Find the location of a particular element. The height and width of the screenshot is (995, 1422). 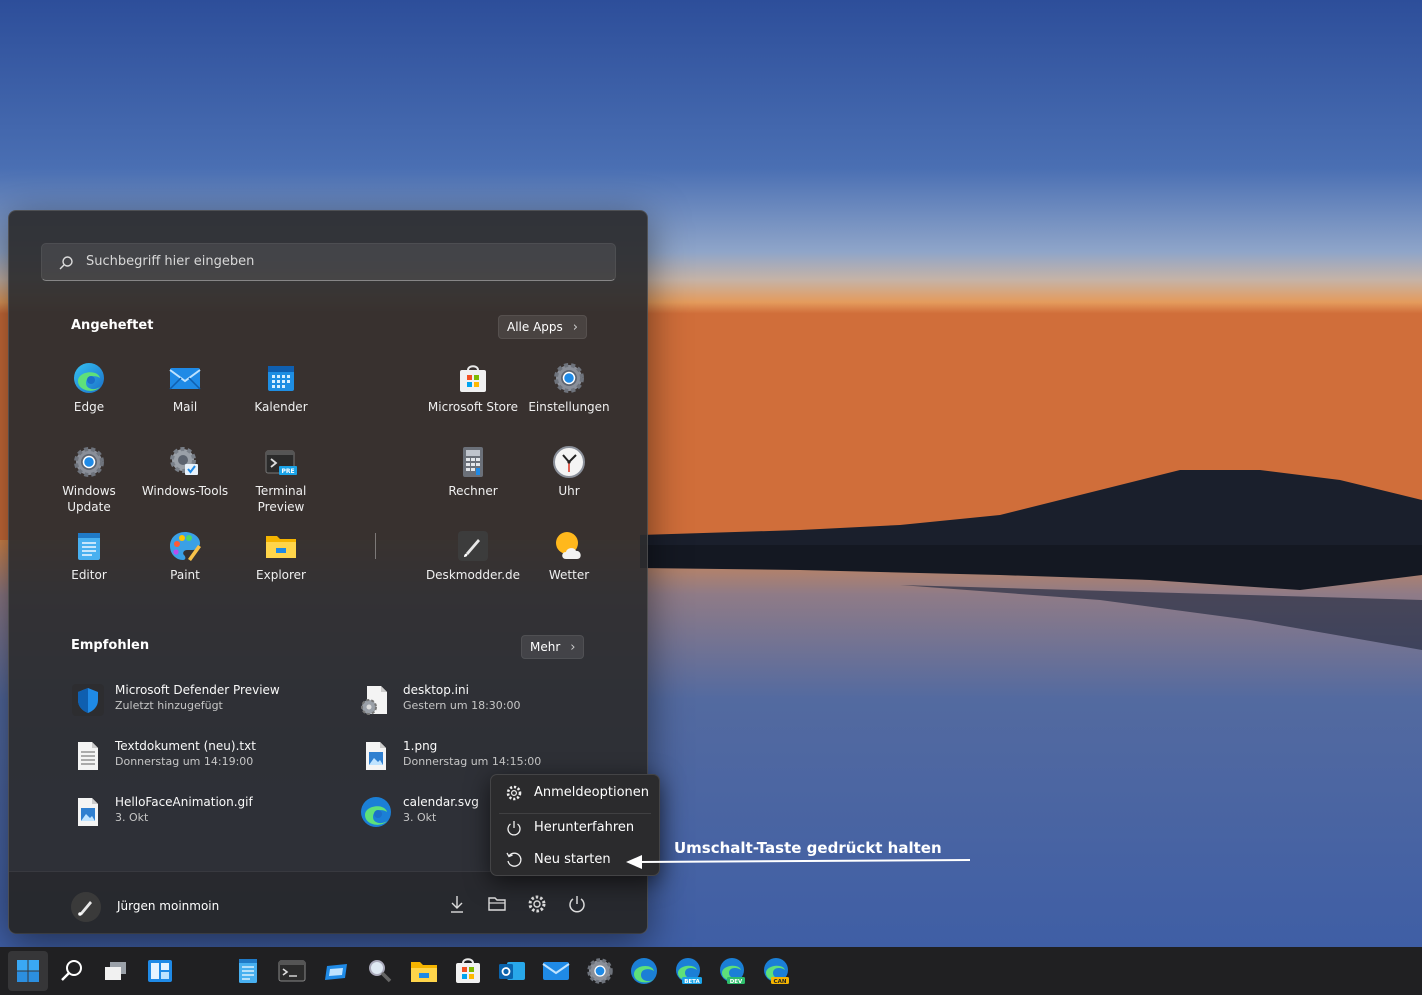

defender-icon is located at coordinates (88, 700).